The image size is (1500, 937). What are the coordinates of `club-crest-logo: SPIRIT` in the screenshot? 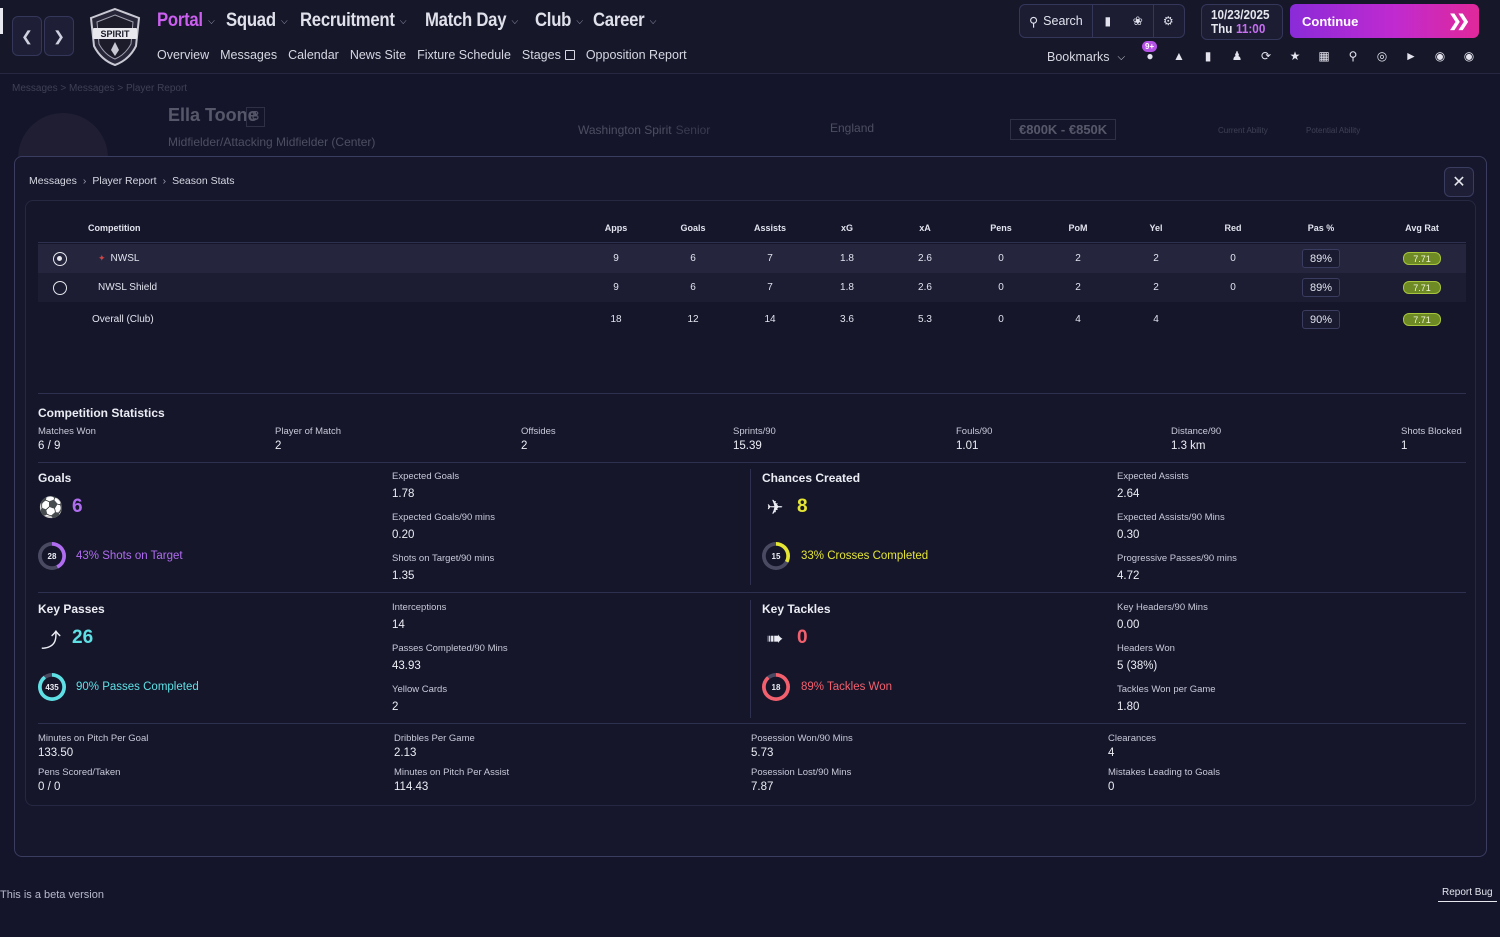 It's located at (115, 37).